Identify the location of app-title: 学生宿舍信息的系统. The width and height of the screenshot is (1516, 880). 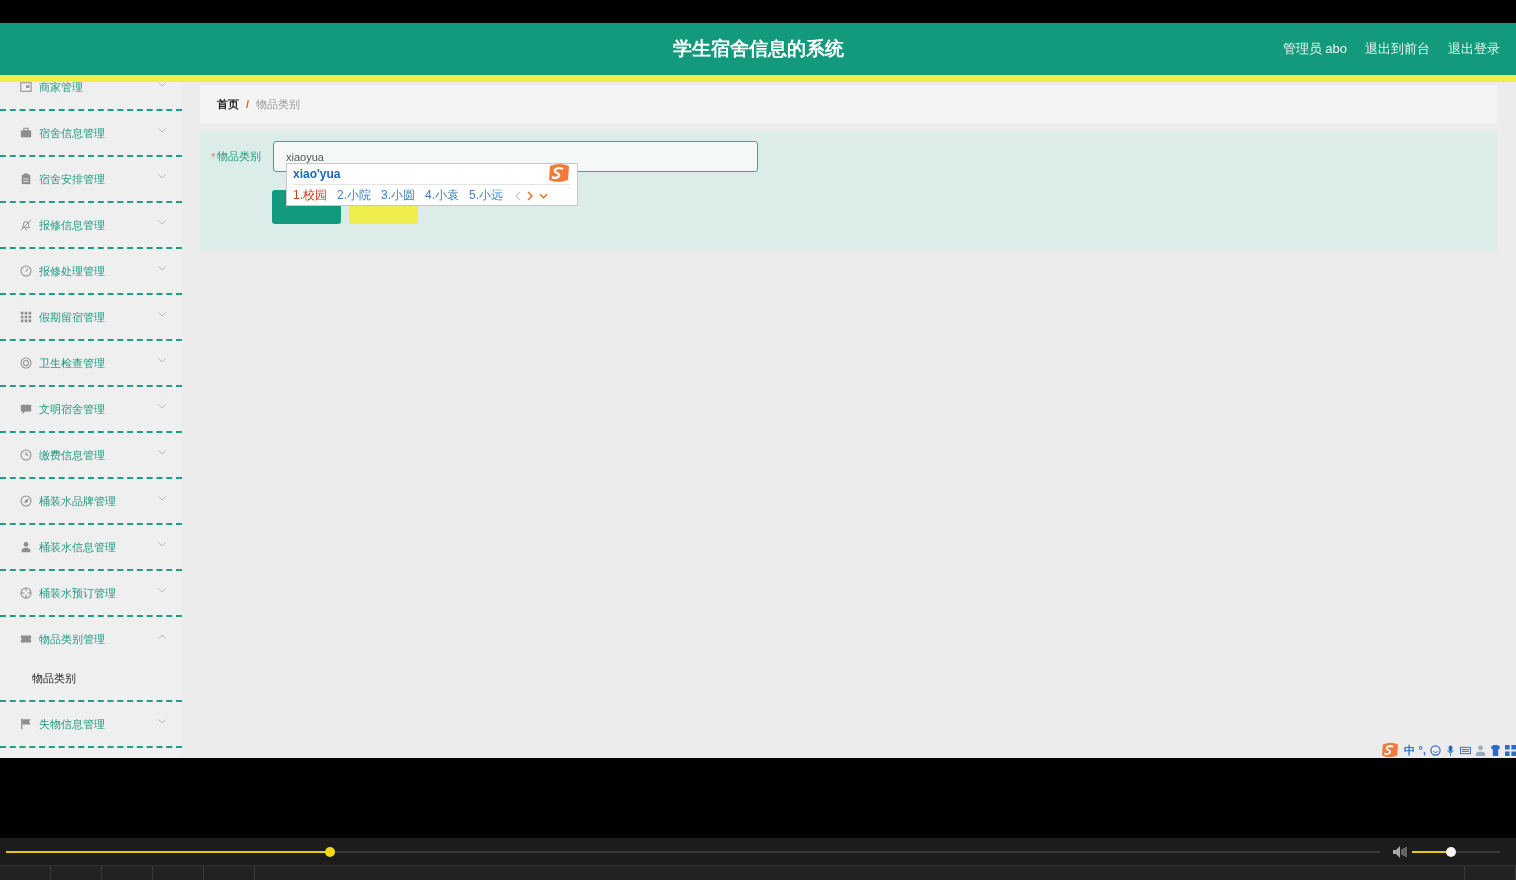
(758, 49).